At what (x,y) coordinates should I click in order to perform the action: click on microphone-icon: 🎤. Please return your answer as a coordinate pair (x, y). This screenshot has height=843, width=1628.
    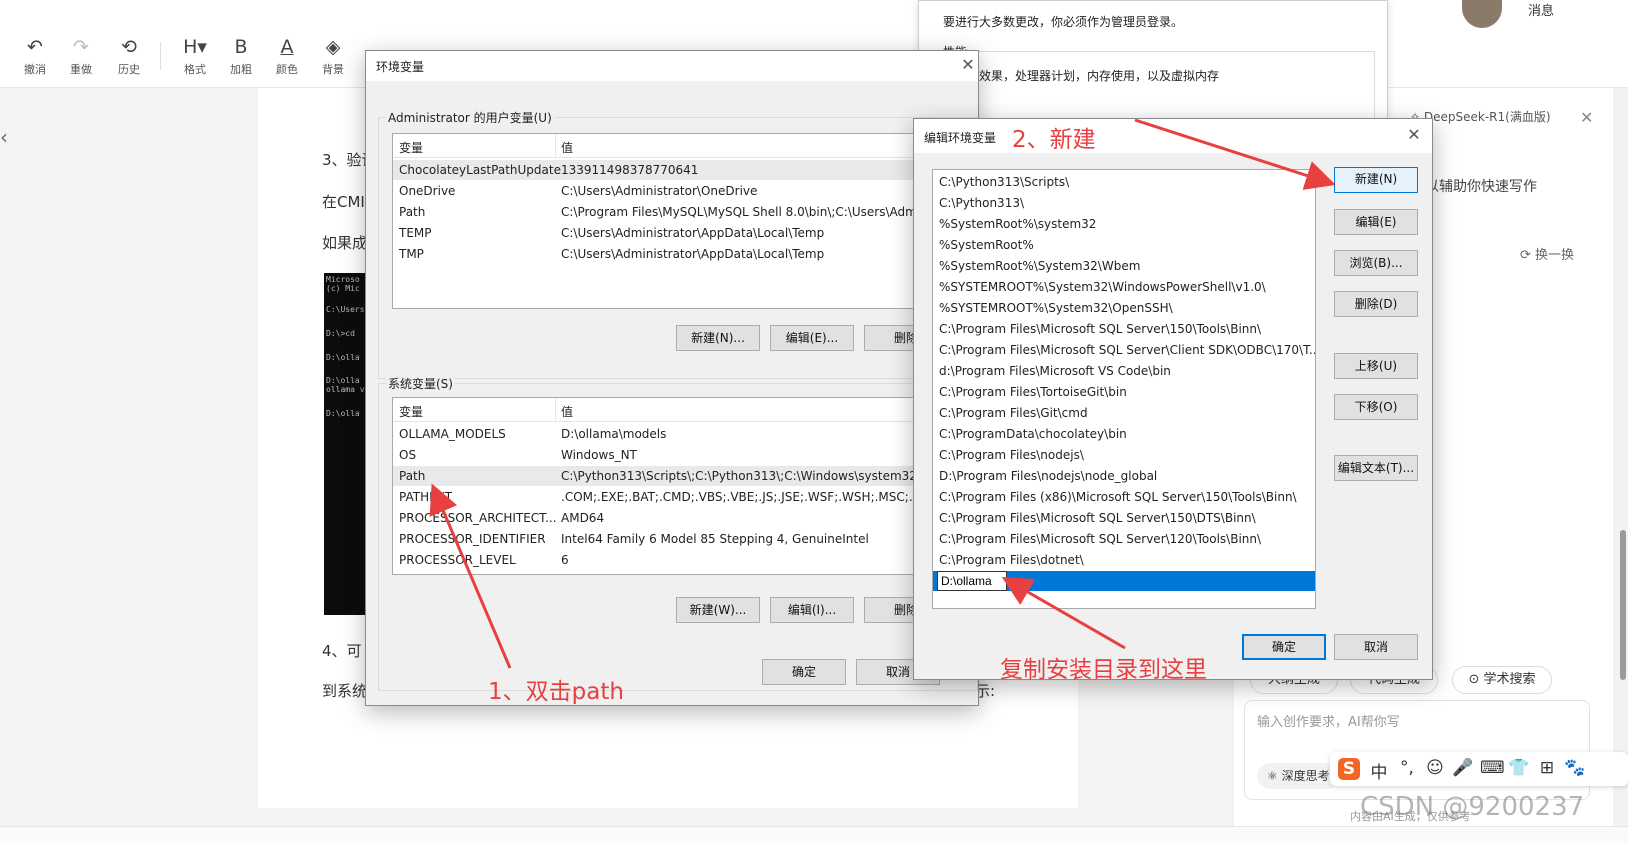
    Looking at the image, I should click on (1463, 768).